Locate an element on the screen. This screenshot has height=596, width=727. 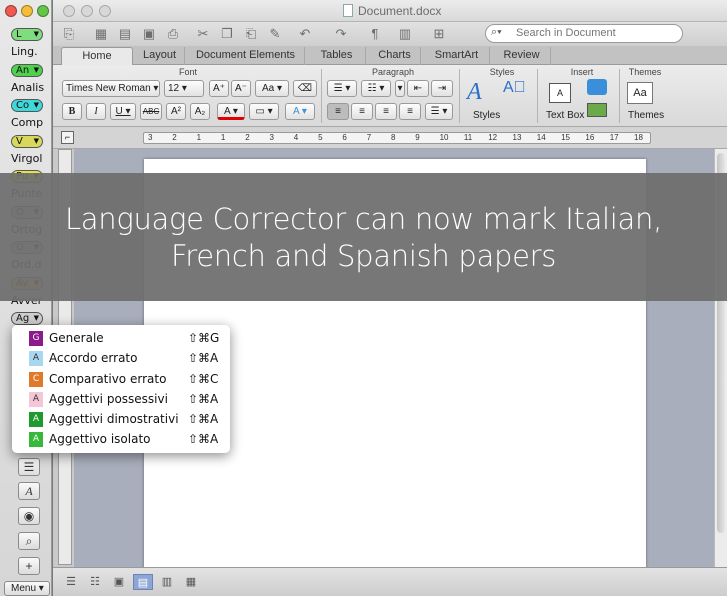
font-size-value: 12 is located at coordinates (174, 88).